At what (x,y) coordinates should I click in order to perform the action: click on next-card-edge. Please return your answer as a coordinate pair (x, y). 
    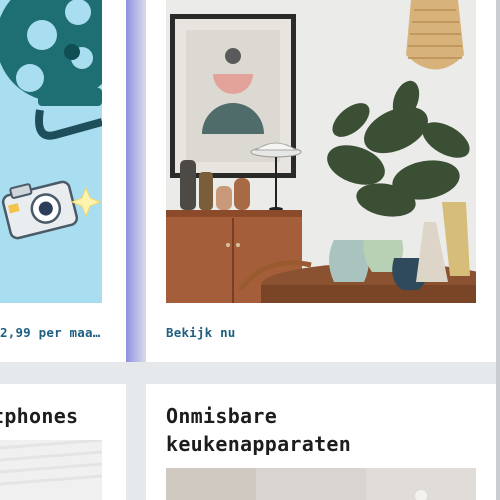
    Looking at the image, I should click on (498, 250).